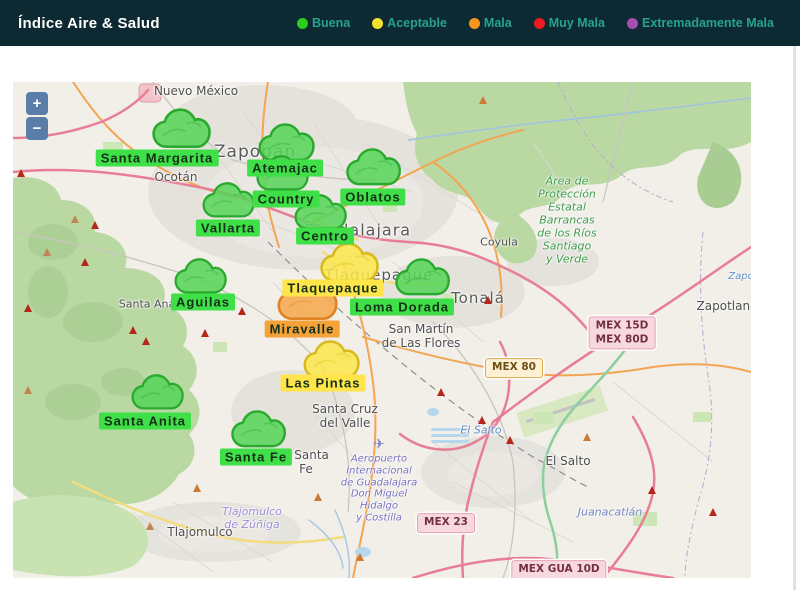  I want to click on legend-label: Mala, so click(497, 23).